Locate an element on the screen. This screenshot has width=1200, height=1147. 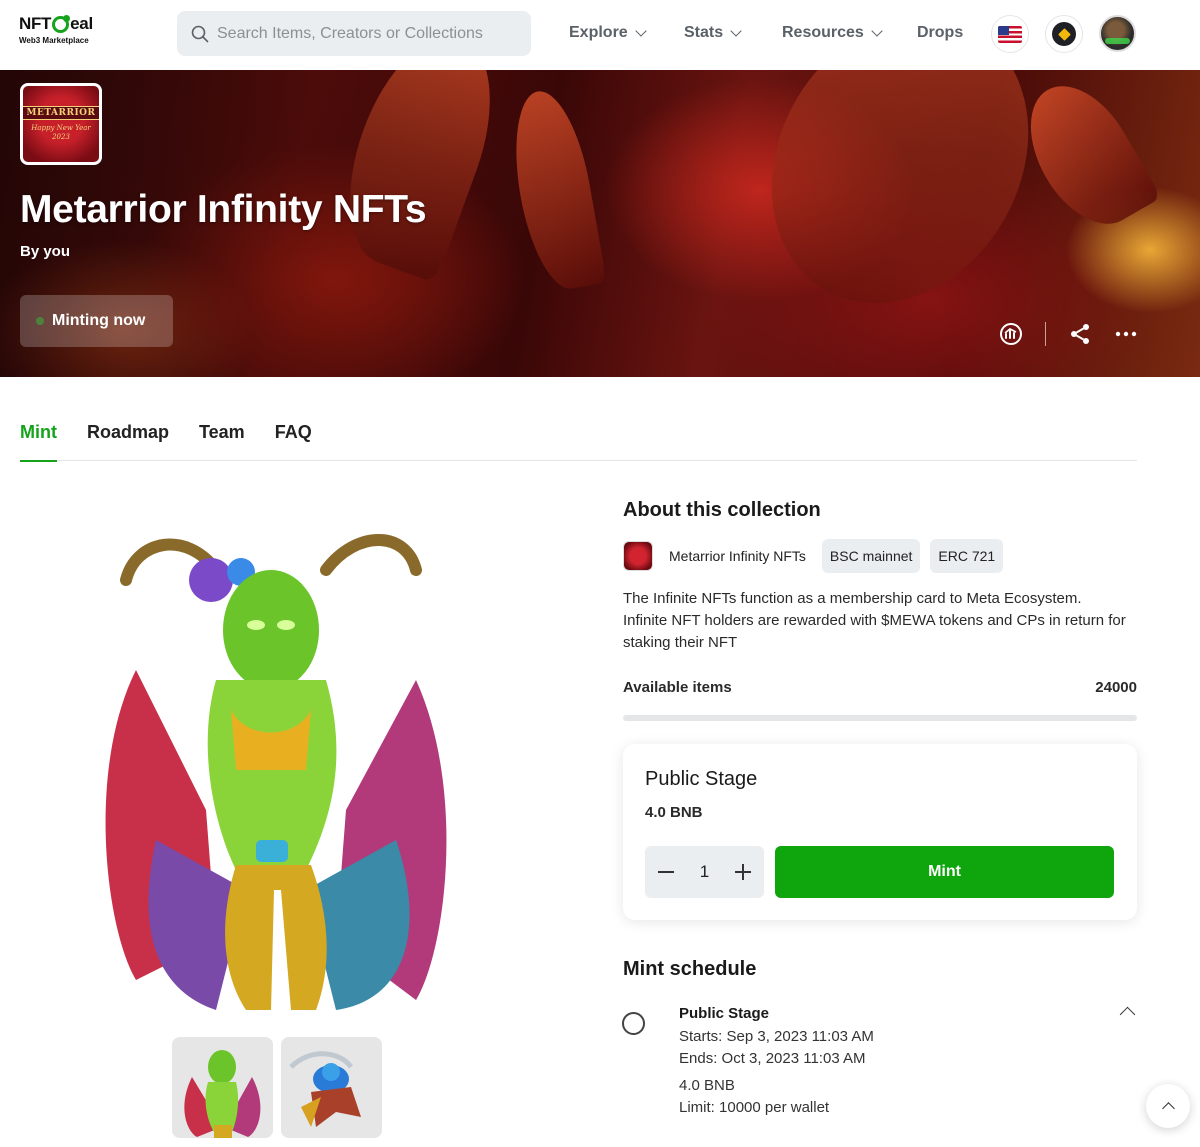
tab-roadmap: Roadmap is located at coordinates (128, 441).